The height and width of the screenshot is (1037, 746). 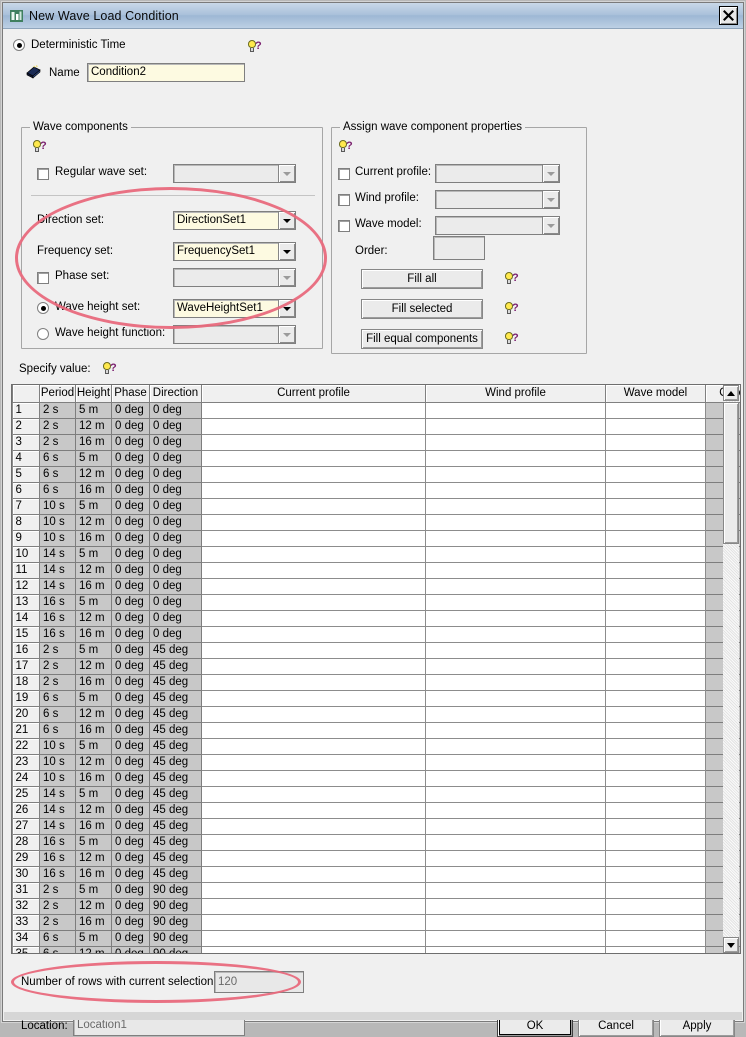 What do you see at coordinates (376, 826) in the screenshot?
I see `table-row: 27 14 s 16 m0 deg 45 deg` at bounding box center [376, 826].